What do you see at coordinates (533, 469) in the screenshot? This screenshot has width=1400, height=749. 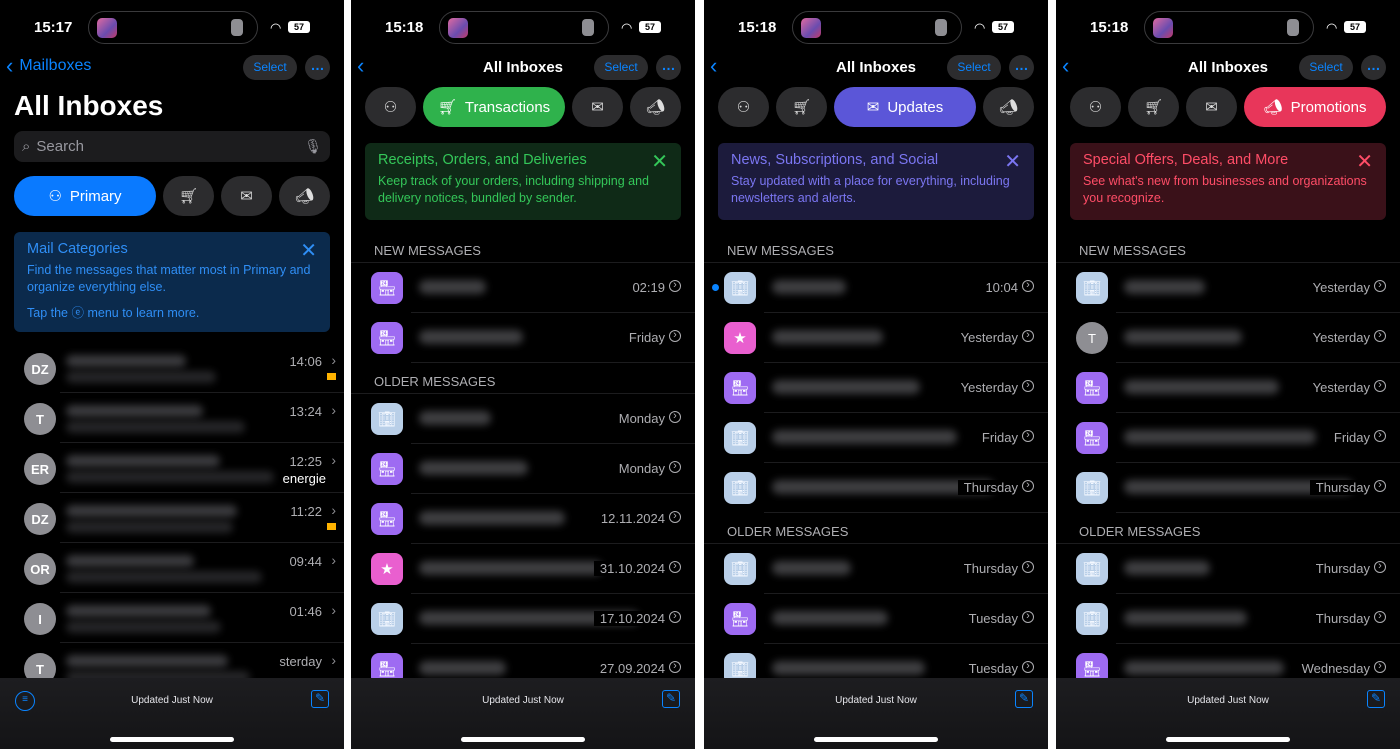 I see `message-row: 🏪︎ Monday ›` at bounding box center [533, 469].